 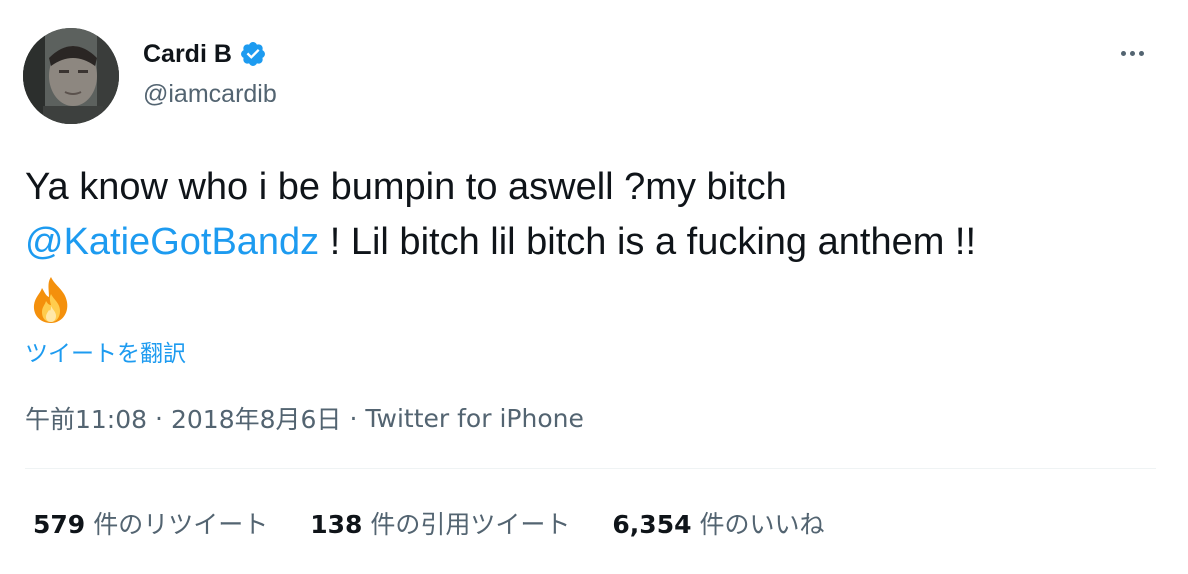 I want to click on fire-emoji-icon, so click(x=51, y=300).